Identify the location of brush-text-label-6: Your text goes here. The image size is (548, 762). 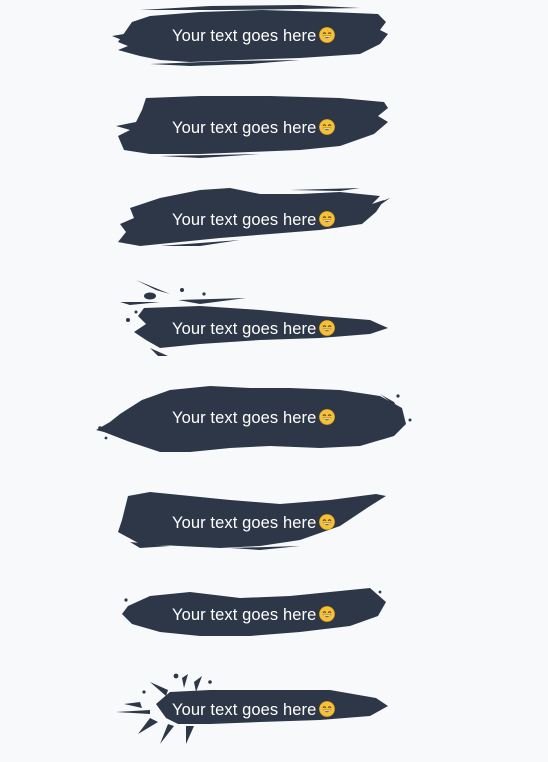
(272, 523).